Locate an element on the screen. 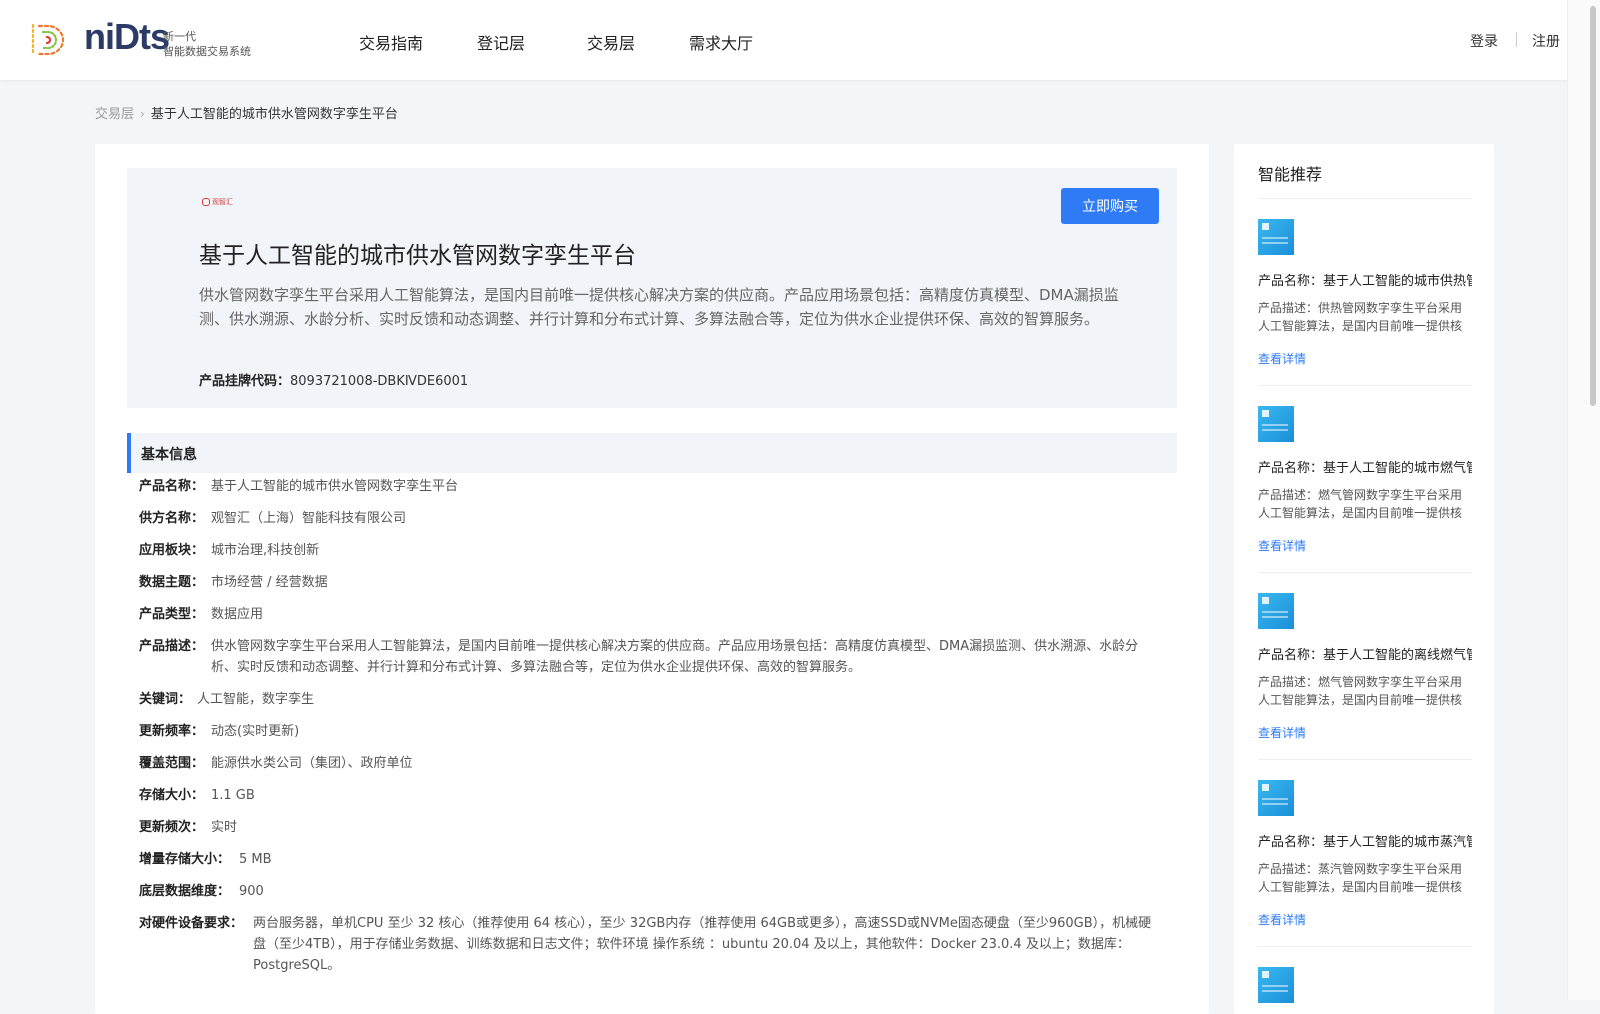  info-value: 能源供水类公司（集团）、政府单位 is located at coordinates (312, 763).